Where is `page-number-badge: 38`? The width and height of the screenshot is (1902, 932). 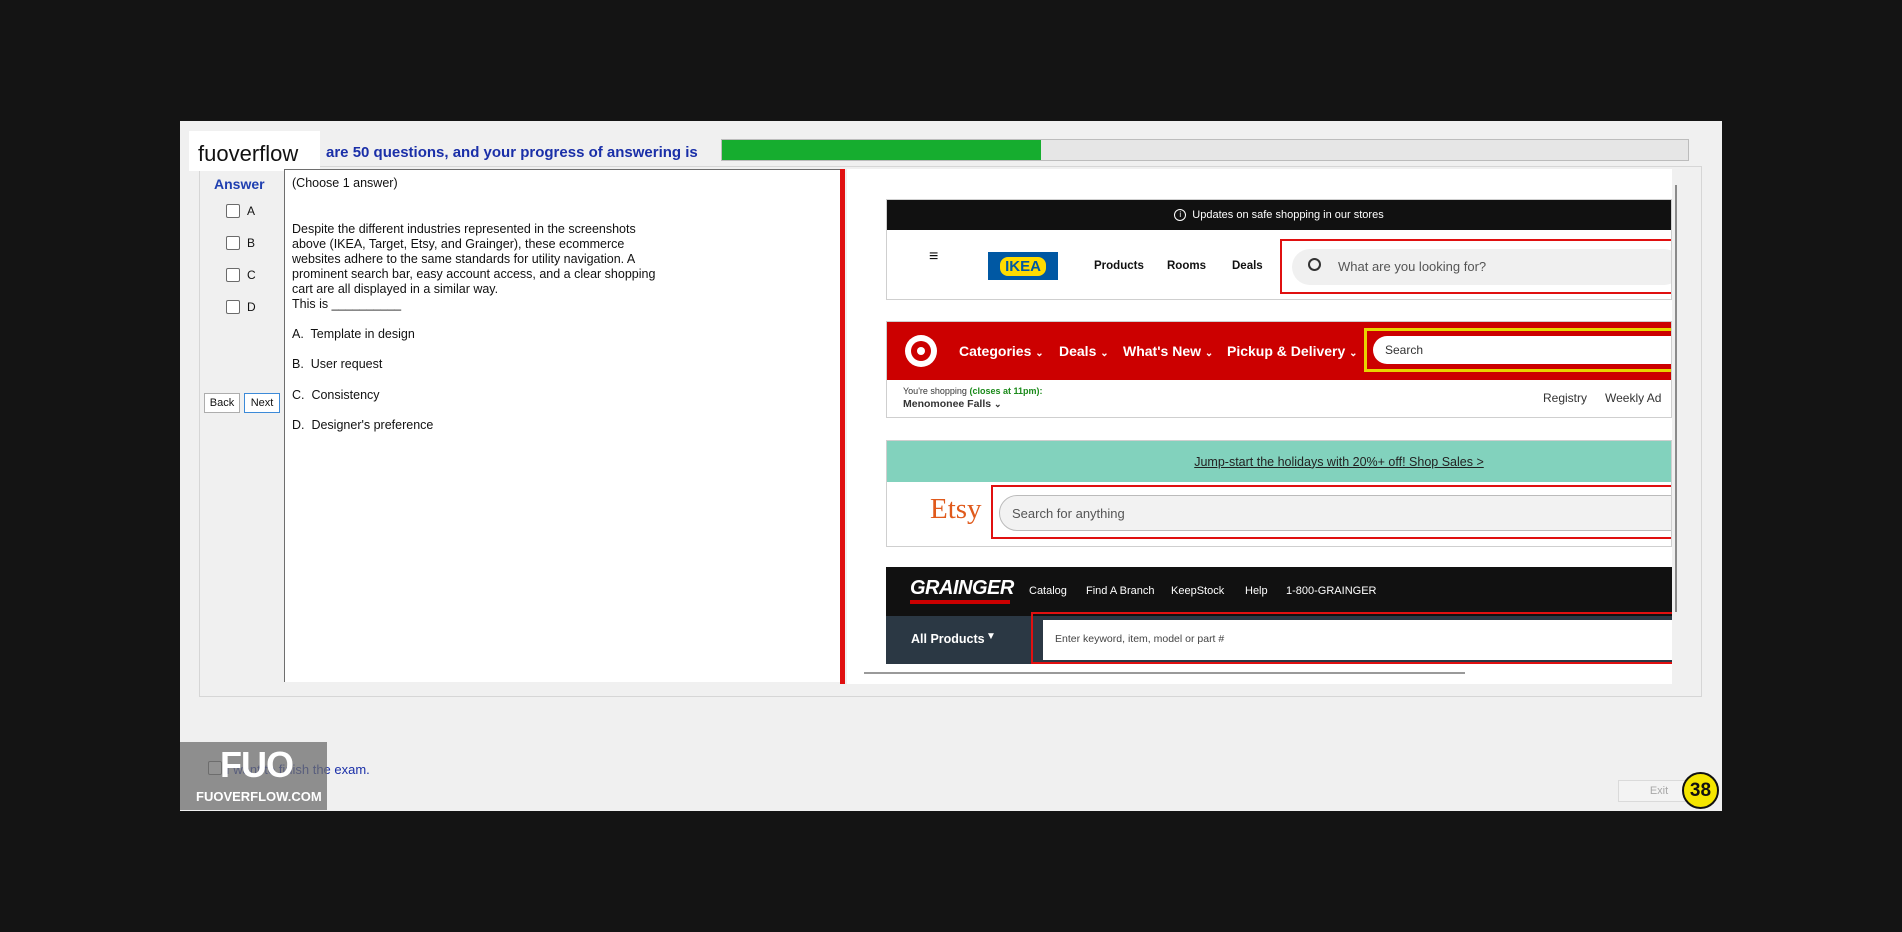 page-number-badge: 38 is located at coordinates (1700, 790).